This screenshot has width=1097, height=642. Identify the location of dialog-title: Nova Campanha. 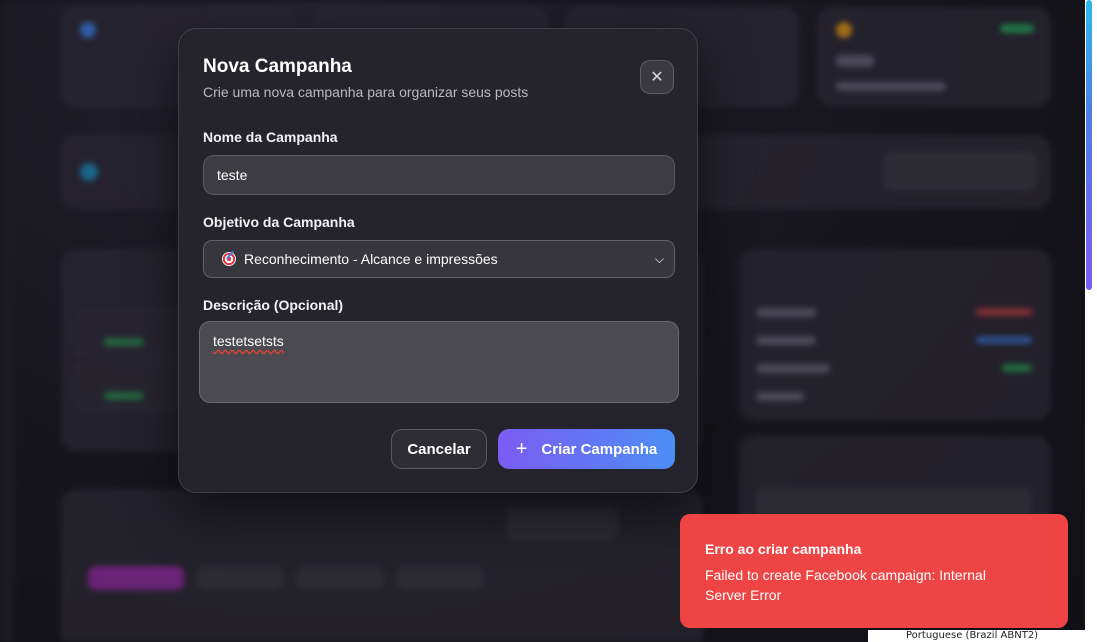
(277, 66).